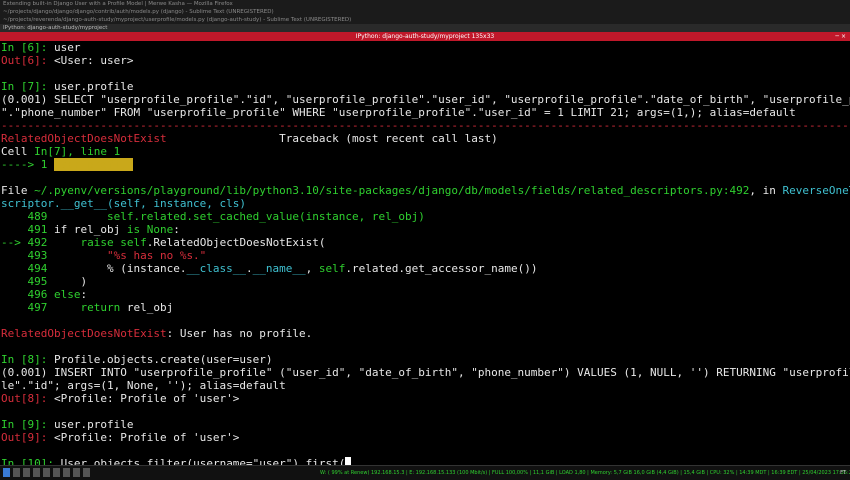 Image resolution: width=850 pixels, height=480 pixels. I want to click on terminal-line: scriptor.__get__(self, instance, cls), so click(425, 203).